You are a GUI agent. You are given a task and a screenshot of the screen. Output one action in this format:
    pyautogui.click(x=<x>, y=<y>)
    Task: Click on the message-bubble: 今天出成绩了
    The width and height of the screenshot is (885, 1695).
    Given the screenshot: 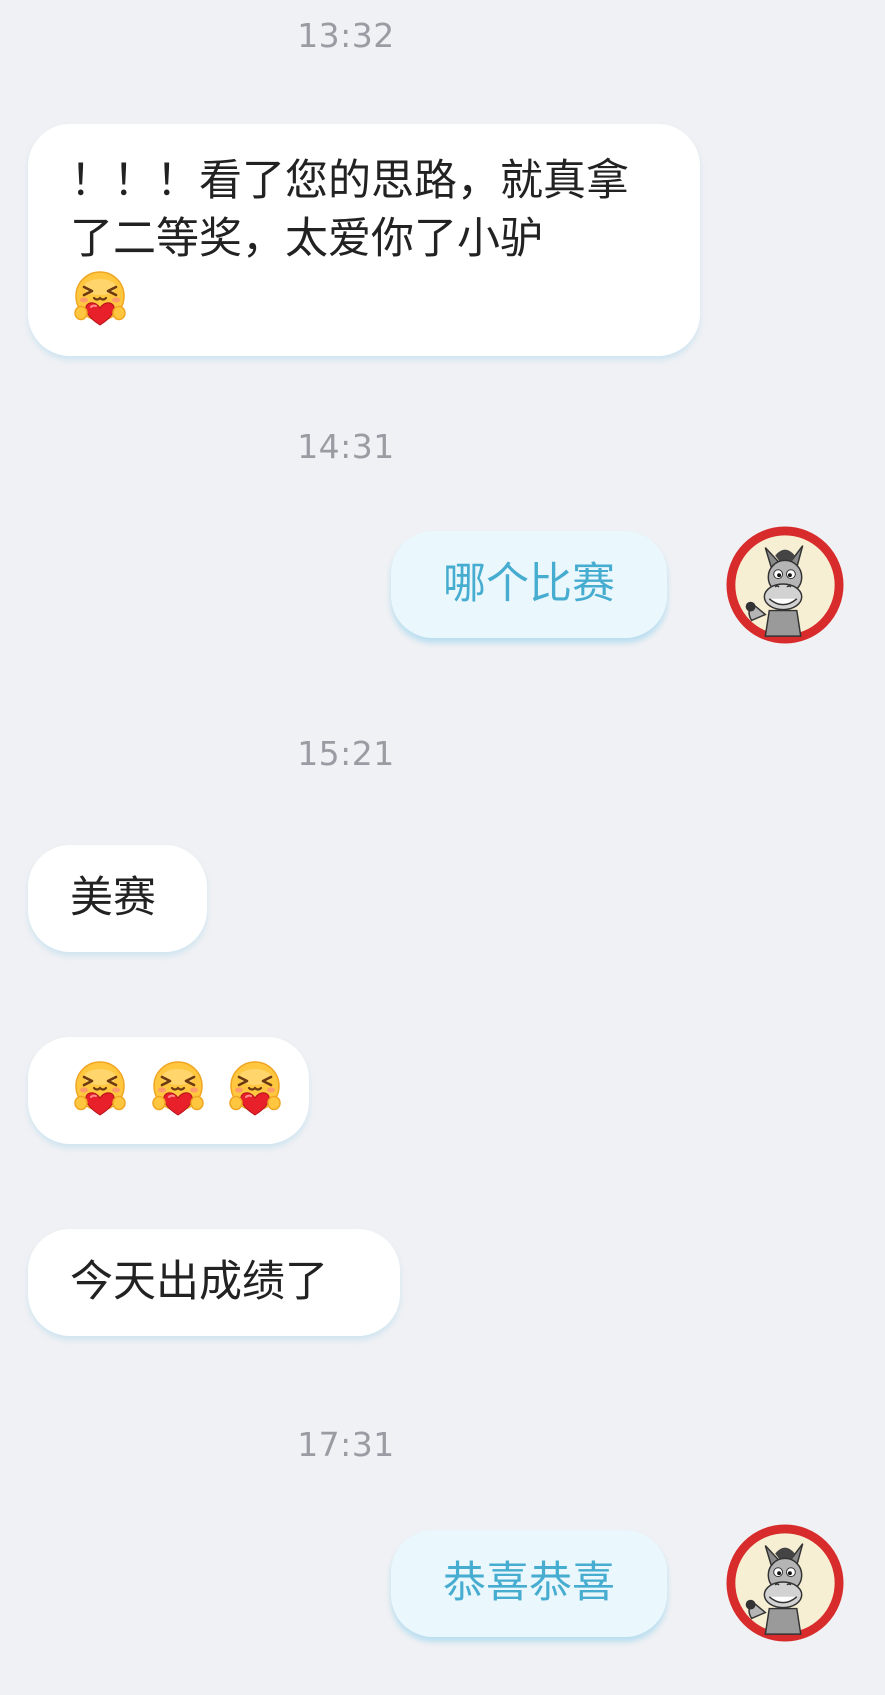 What is the action you would take?
    pyautogui.click(x=214, y=1282)
    